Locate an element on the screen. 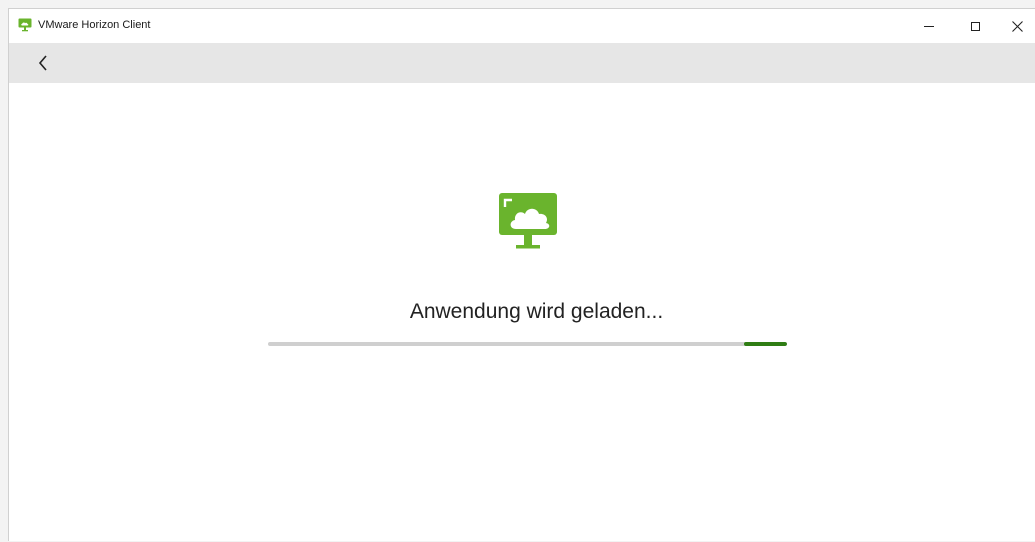 The width and height of the screenshot is (1035, 542). progress-bar-fill is located at coordinates (765, 344).